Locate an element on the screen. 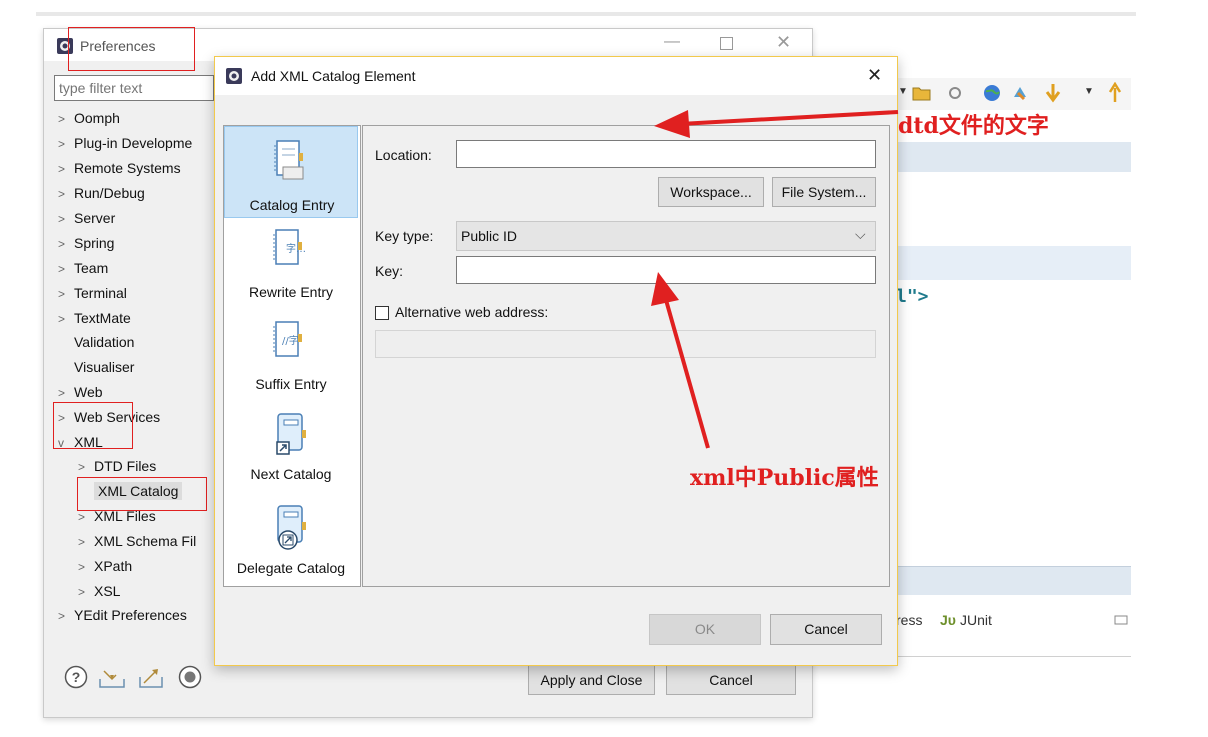 This screenshot has height=737, width=1208. annotation-dtd-text: dtd文件的文字 is located at coordinates (973, 126).